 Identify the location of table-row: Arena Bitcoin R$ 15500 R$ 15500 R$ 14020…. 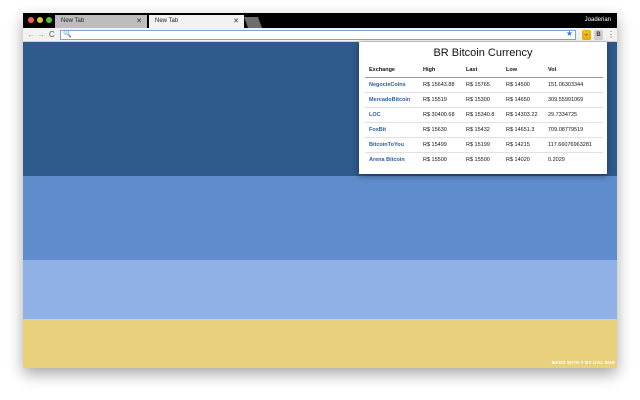
(484, 159).